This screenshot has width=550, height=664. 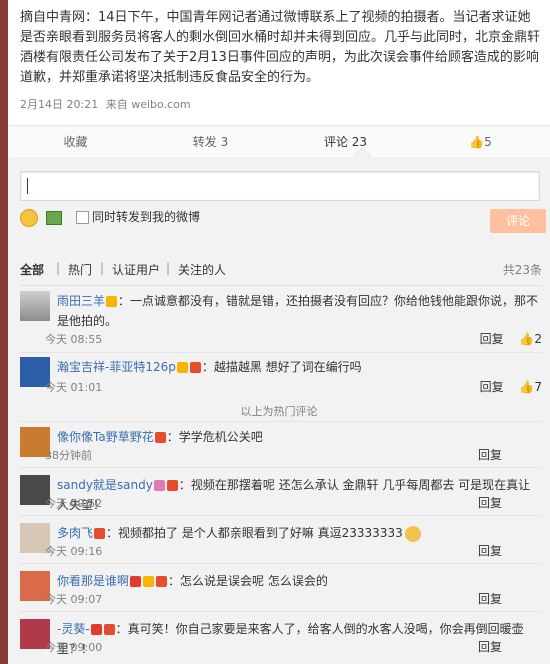 I want to click on comment-filters: 全部 | 热门 | 认证用户 | 关注的人 共23条, so click(x=281, y=269).